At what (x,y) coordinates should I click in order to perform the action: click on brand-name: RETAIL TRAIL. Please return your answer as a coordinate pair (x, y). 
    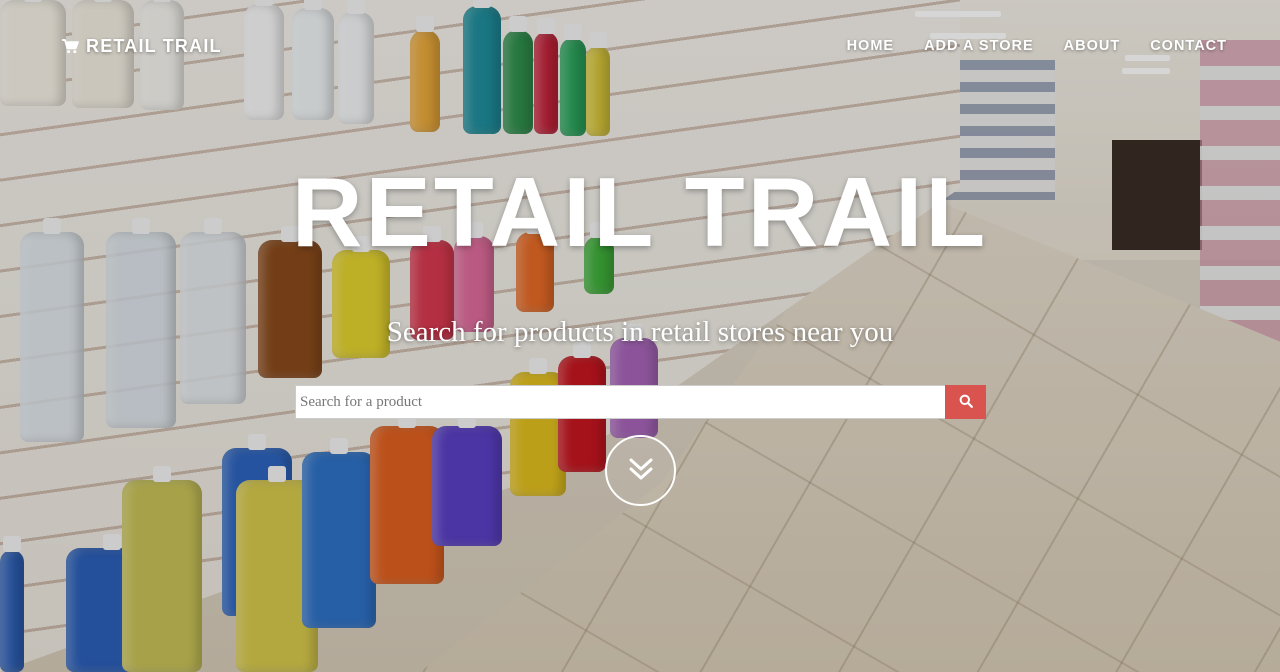
    Looking at the image, I should click on (154, 46).